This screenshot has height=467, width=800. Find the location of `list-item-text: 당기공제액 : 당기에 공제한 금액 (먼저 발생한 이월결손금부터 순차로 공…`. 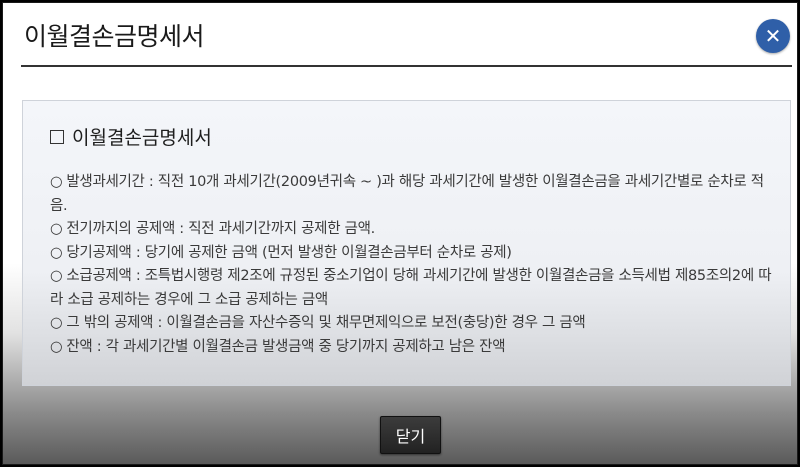

list-item-text: 당기공제액 : 당기에 공제한 금액 (먼저 발생한 이월결손금부터 순차로 공… is located at coordinates (289, 252).